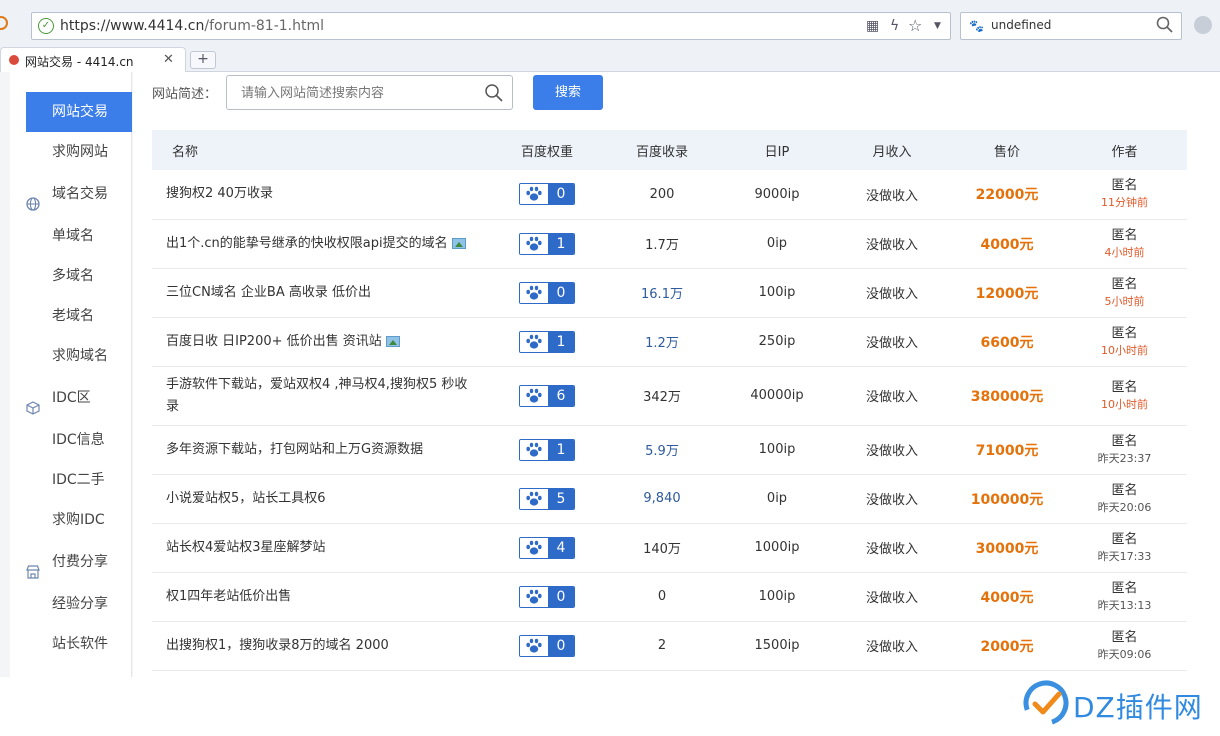 The width and height of the screenshot is (1220, 736). I want to click on listing-name: 多年资源下载站，打包网站和上万G资源数据, so click(322, 449).